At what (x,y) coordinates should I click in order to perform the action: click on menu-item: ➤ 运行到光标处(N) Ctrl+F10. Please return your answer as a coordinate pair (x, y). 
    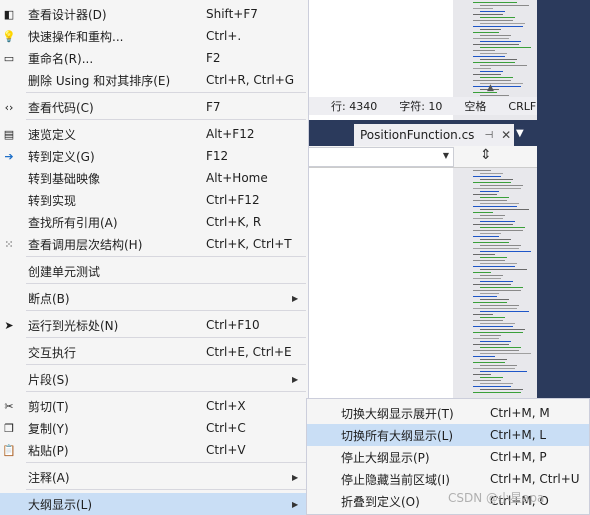
    Looking at the image, I should click on (154, 325).